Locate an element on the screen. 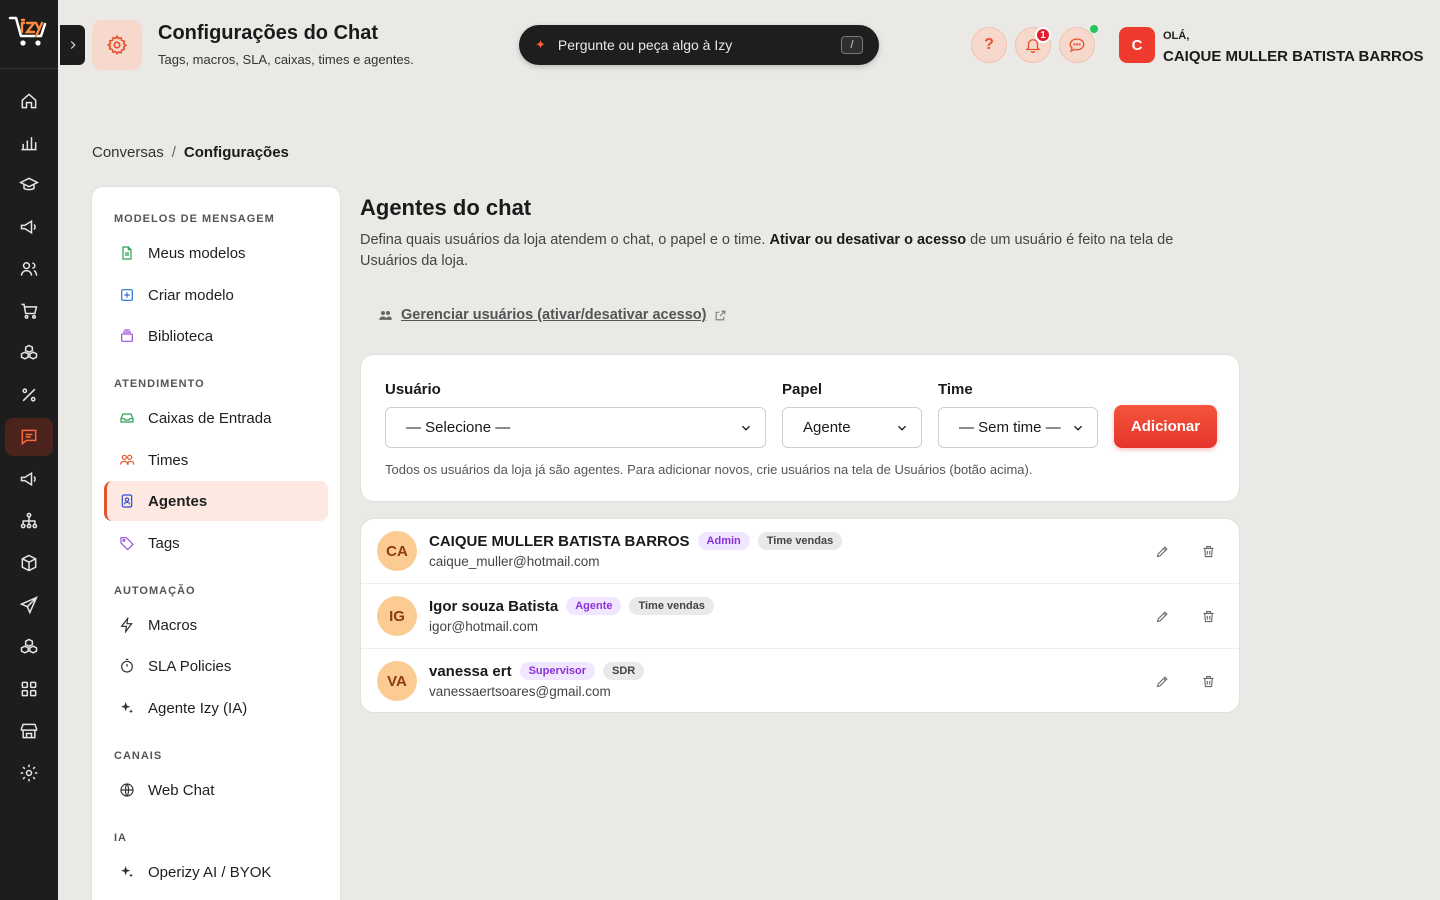 The width and height of the screenshot is (1440, 900). megaphone-icon is located at coordinates (29, 227).